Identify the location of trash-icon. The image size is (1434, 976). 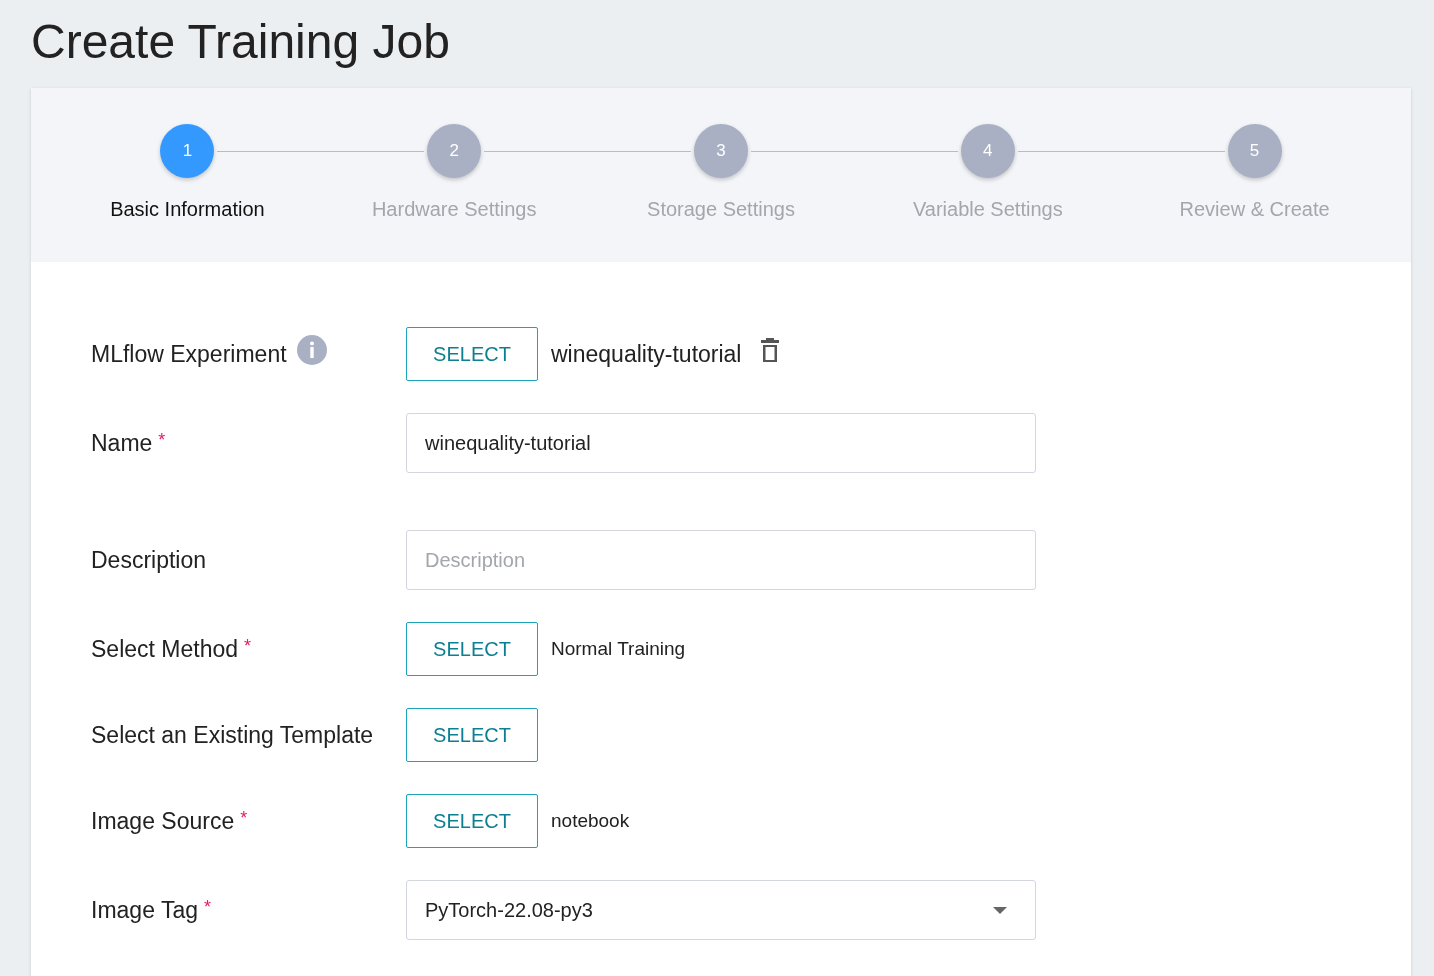
(770, 350).